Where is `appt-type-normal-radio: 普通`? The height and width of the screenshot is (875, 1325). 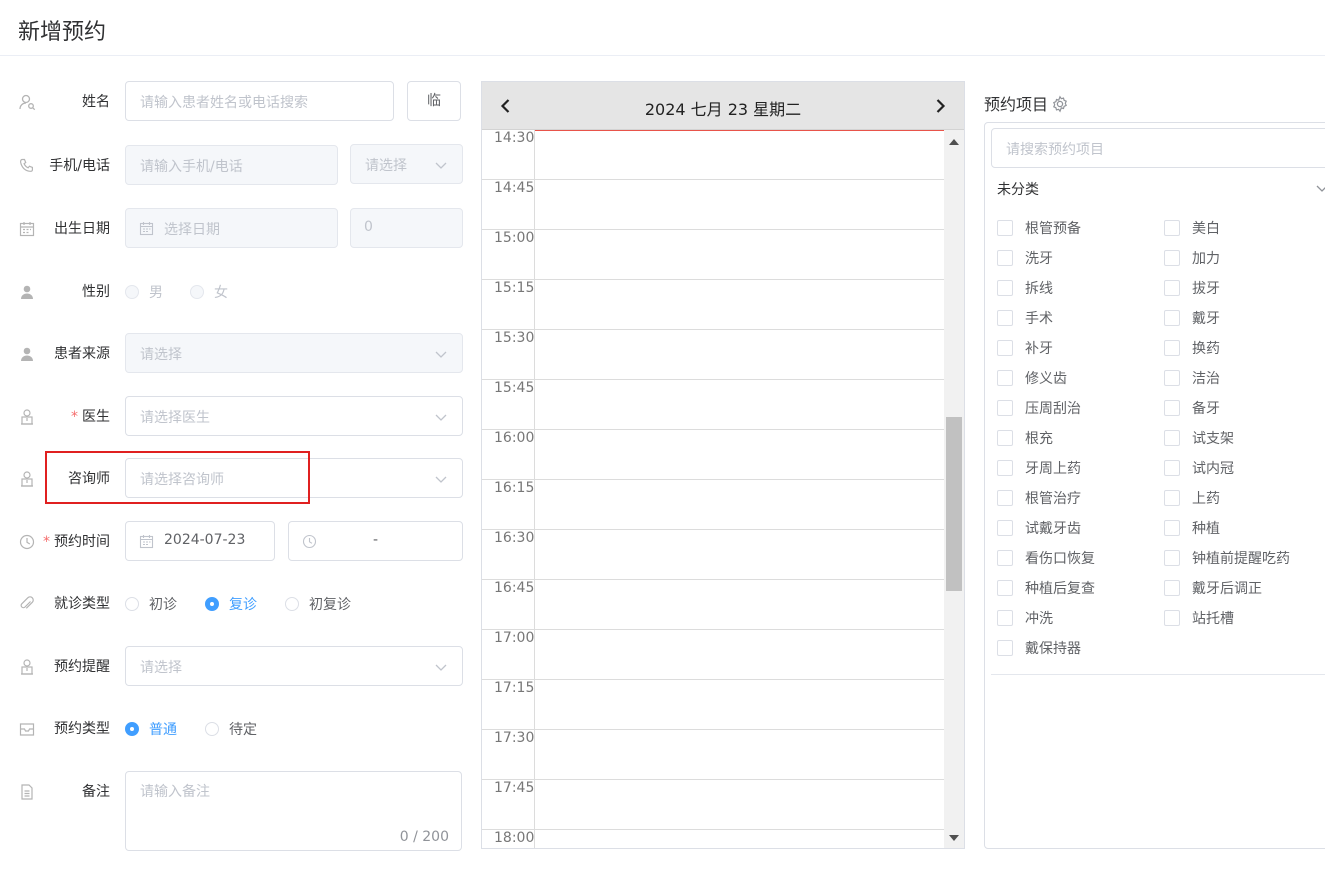 appt-type-normal-radio: 普通 is located at coordinates (151, 728).